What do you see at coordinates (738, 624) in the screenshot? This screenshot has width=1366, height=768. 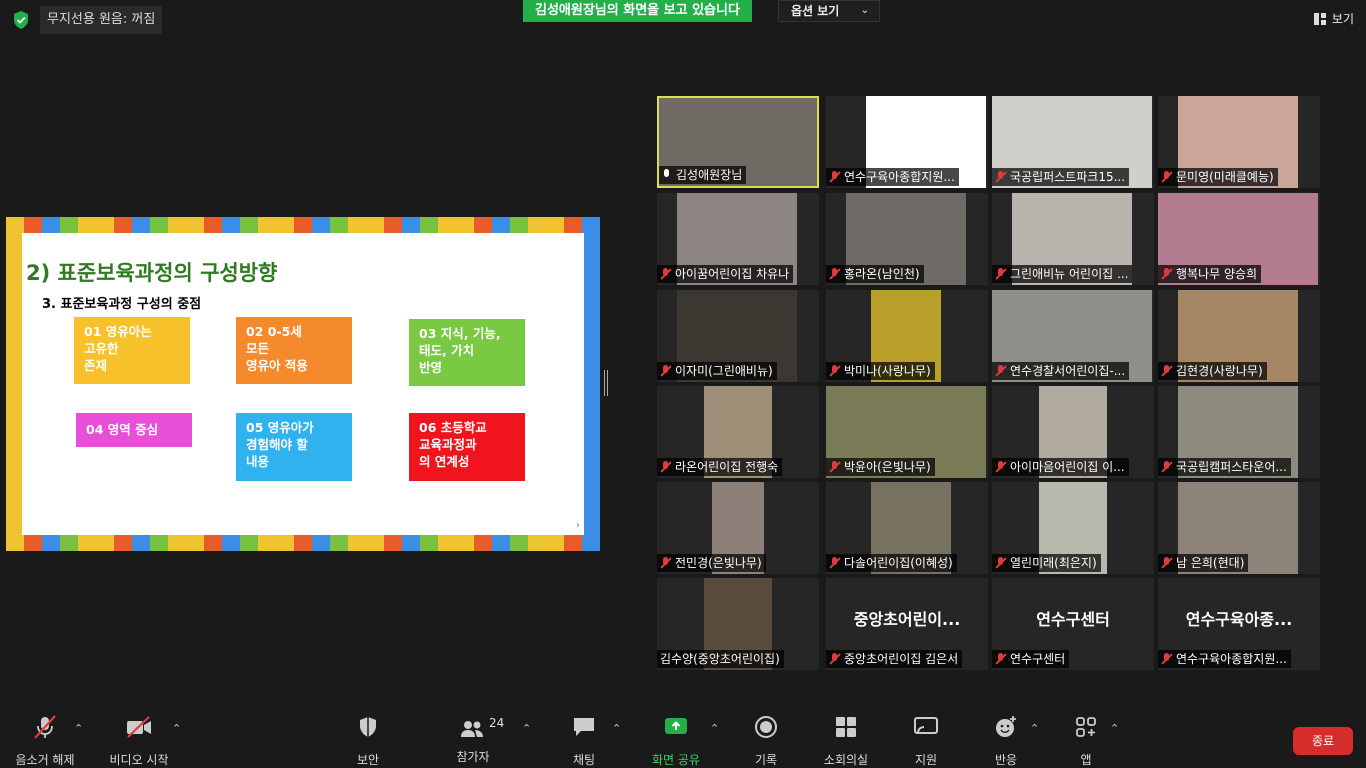 I see `participant-tile: 김수양(중앙초어린이집)` at bounding box center [738, 624].